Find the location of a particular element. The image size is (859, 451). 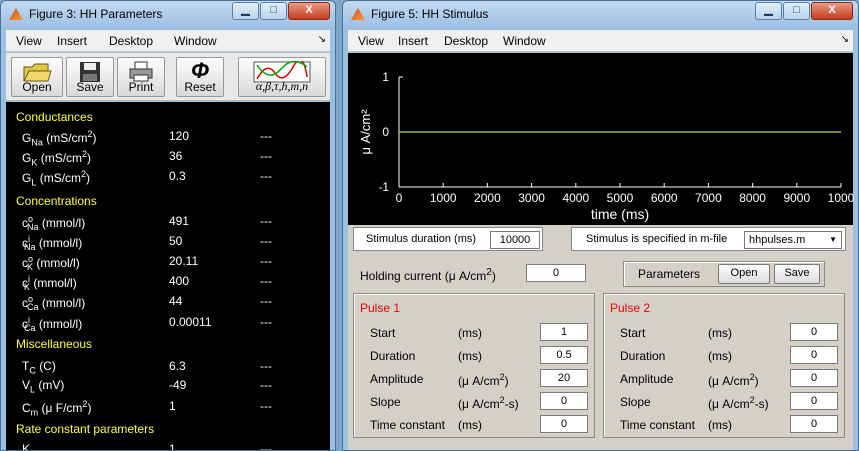

param-base: G is located at coordinates (27, 138).